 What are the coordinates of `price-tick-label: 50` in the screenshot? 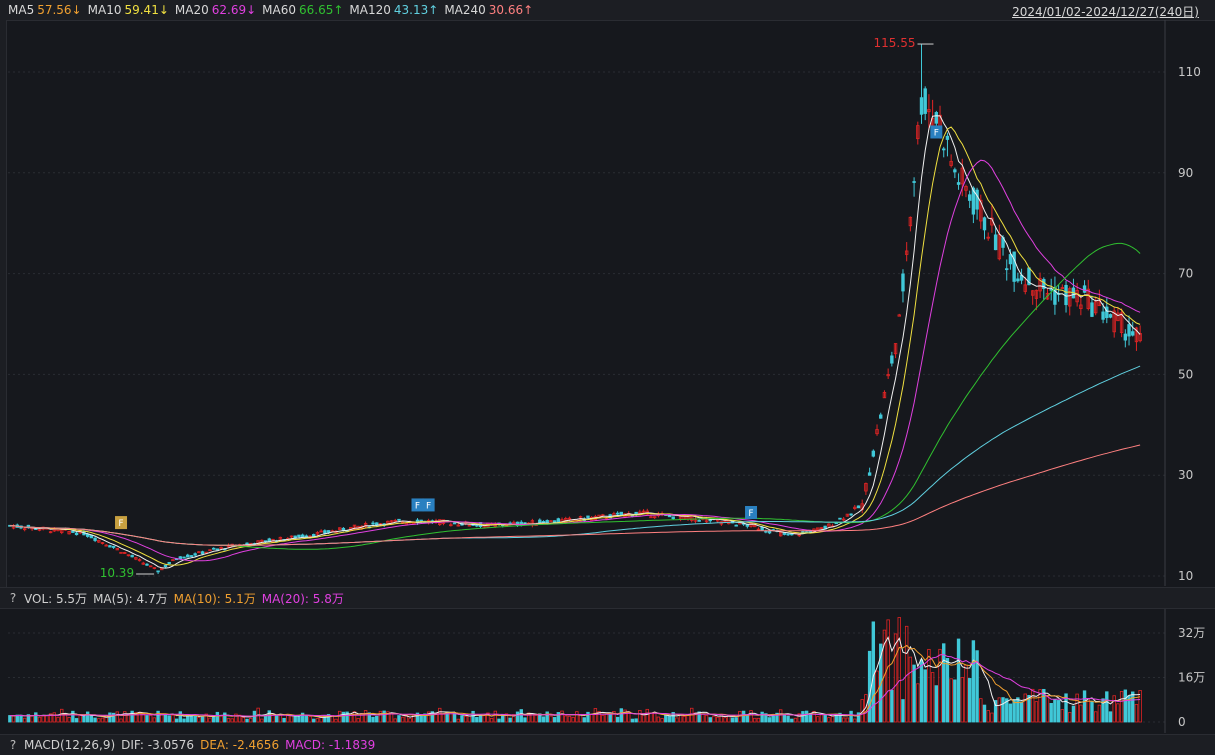 It's located at (1185, 374).